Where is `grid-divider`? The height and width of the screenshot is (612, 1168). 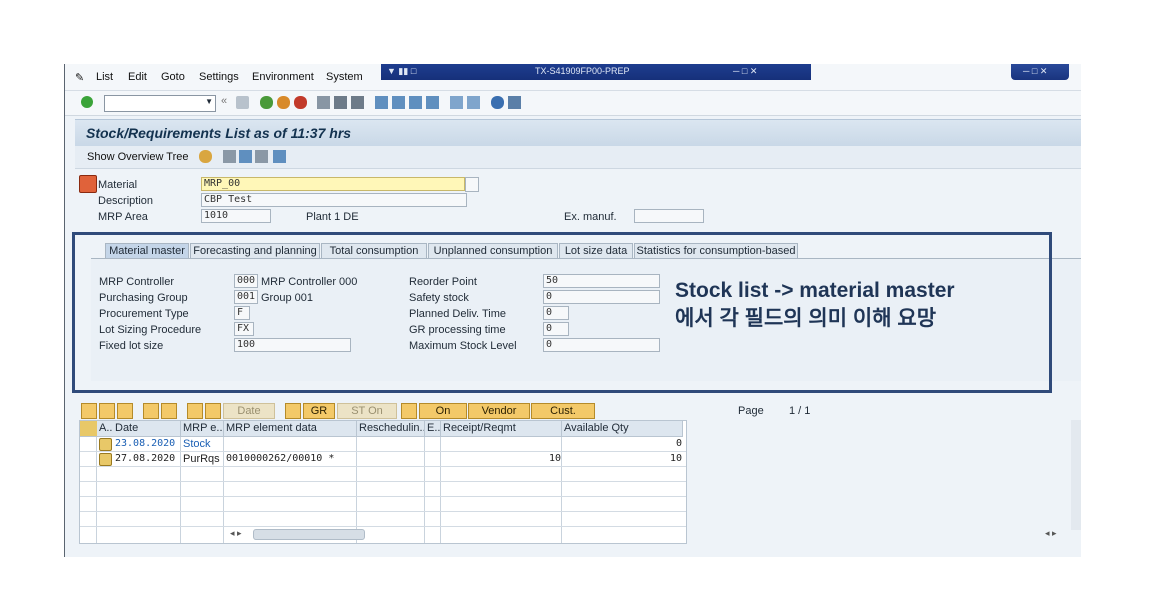 grid-divider is located at coordinates (96, 490).